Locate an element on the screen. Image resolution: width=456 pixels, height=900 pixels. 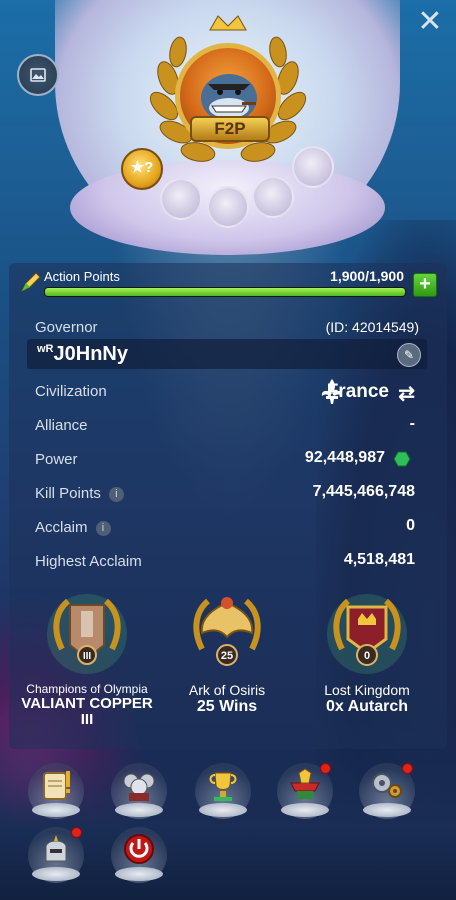
acclaim-info-icon: i is located at coordinates (103, 528).